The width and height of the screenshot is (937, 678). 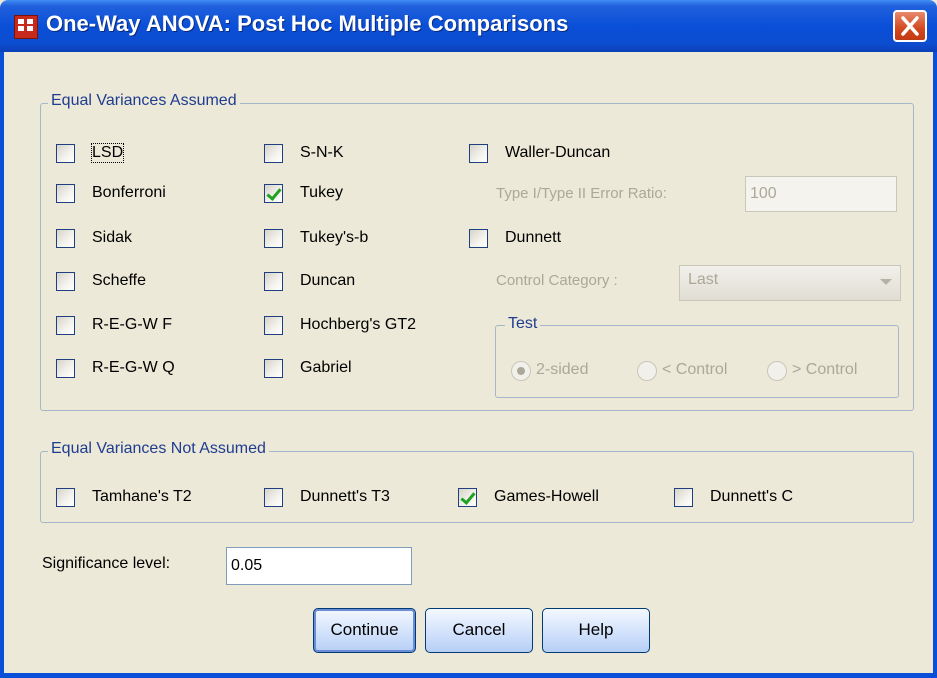 What do you see at coordinates (790, 283) in the screenshot?
I see `control-category-dropdown: Last` at bounding box center [790, 283].